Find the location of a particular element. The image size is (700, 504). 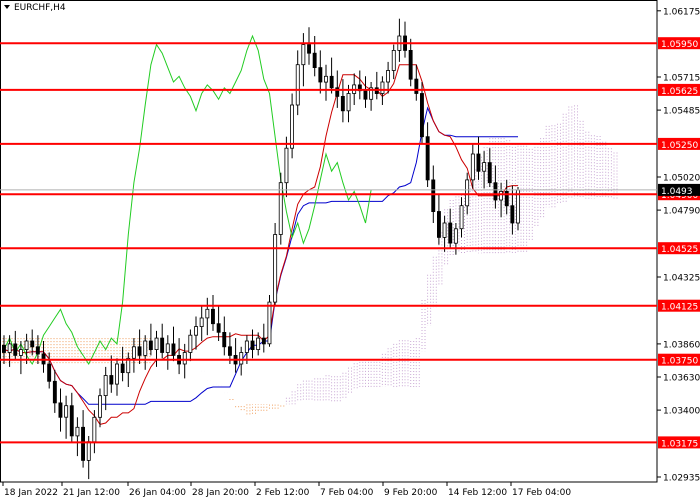

y-tick-label: 1.02935 is located at coordinates (681, 479).